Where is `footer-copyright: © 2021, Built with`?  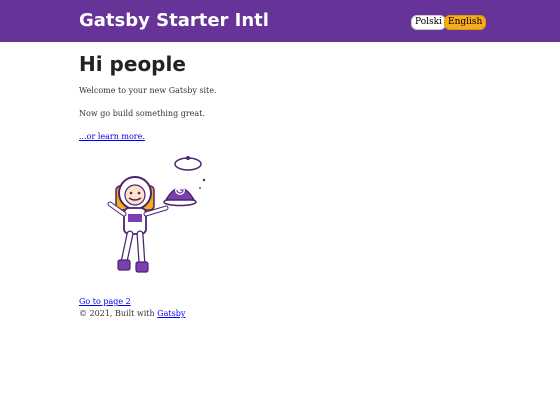
footer-copyright: © 2021, Built with is located at coordinates (117, 313).